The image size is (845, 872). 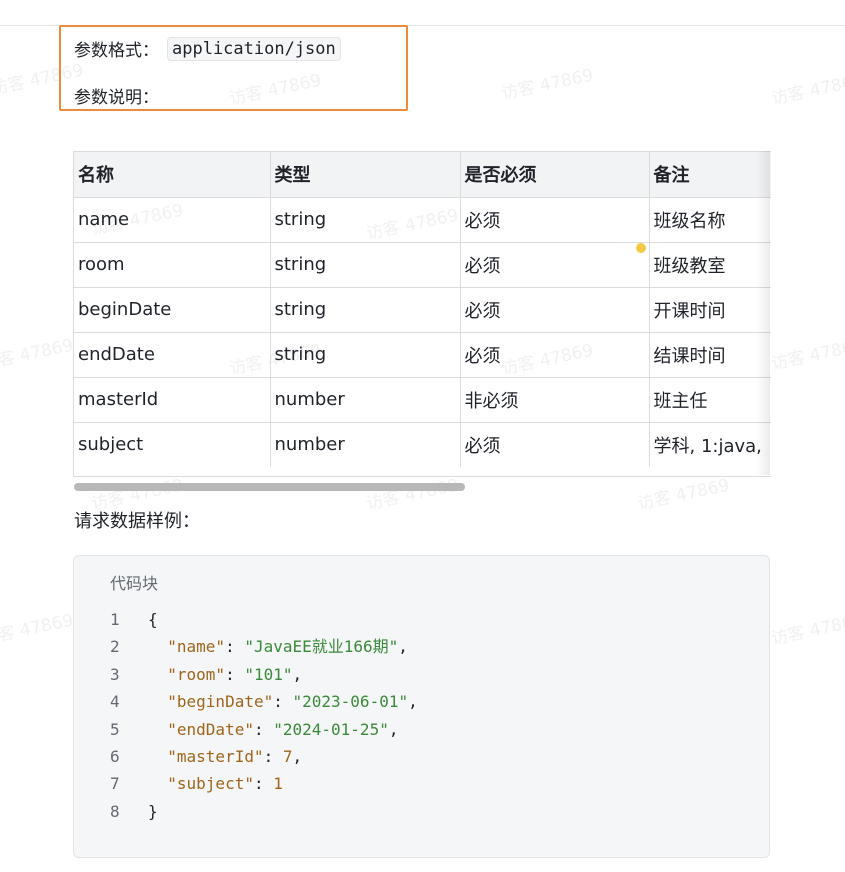 What do you see at coordinates (172, 220) in the screenshot?
I see `table-cell: name` at bounding box center [172, 220].